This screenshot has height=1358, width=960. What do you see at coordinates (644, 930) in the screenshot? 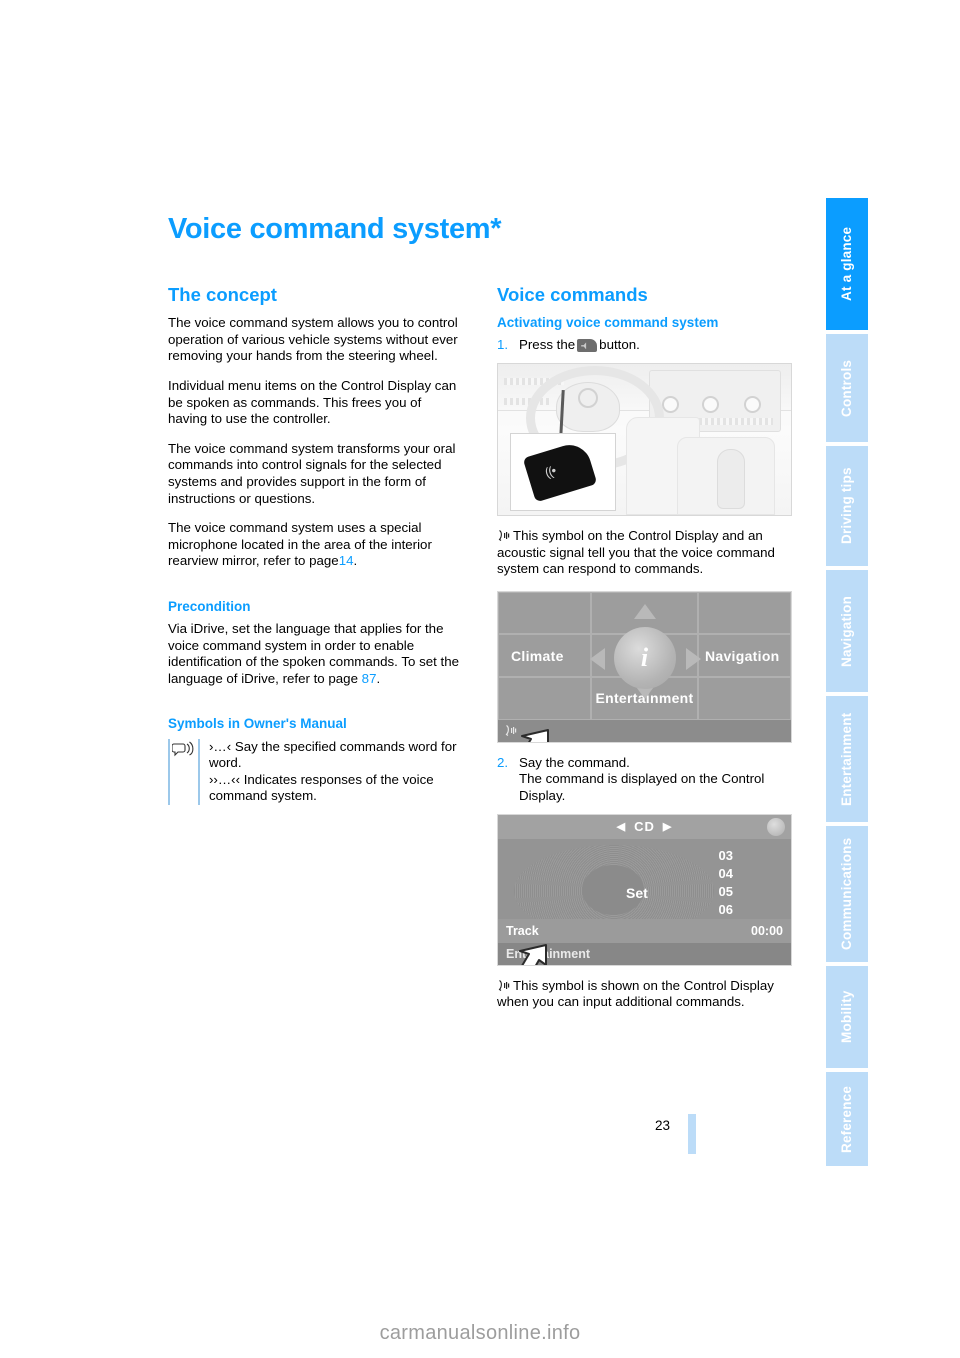
I see `cd-time-row: Track 00:00` at bounding box center [644, 930].